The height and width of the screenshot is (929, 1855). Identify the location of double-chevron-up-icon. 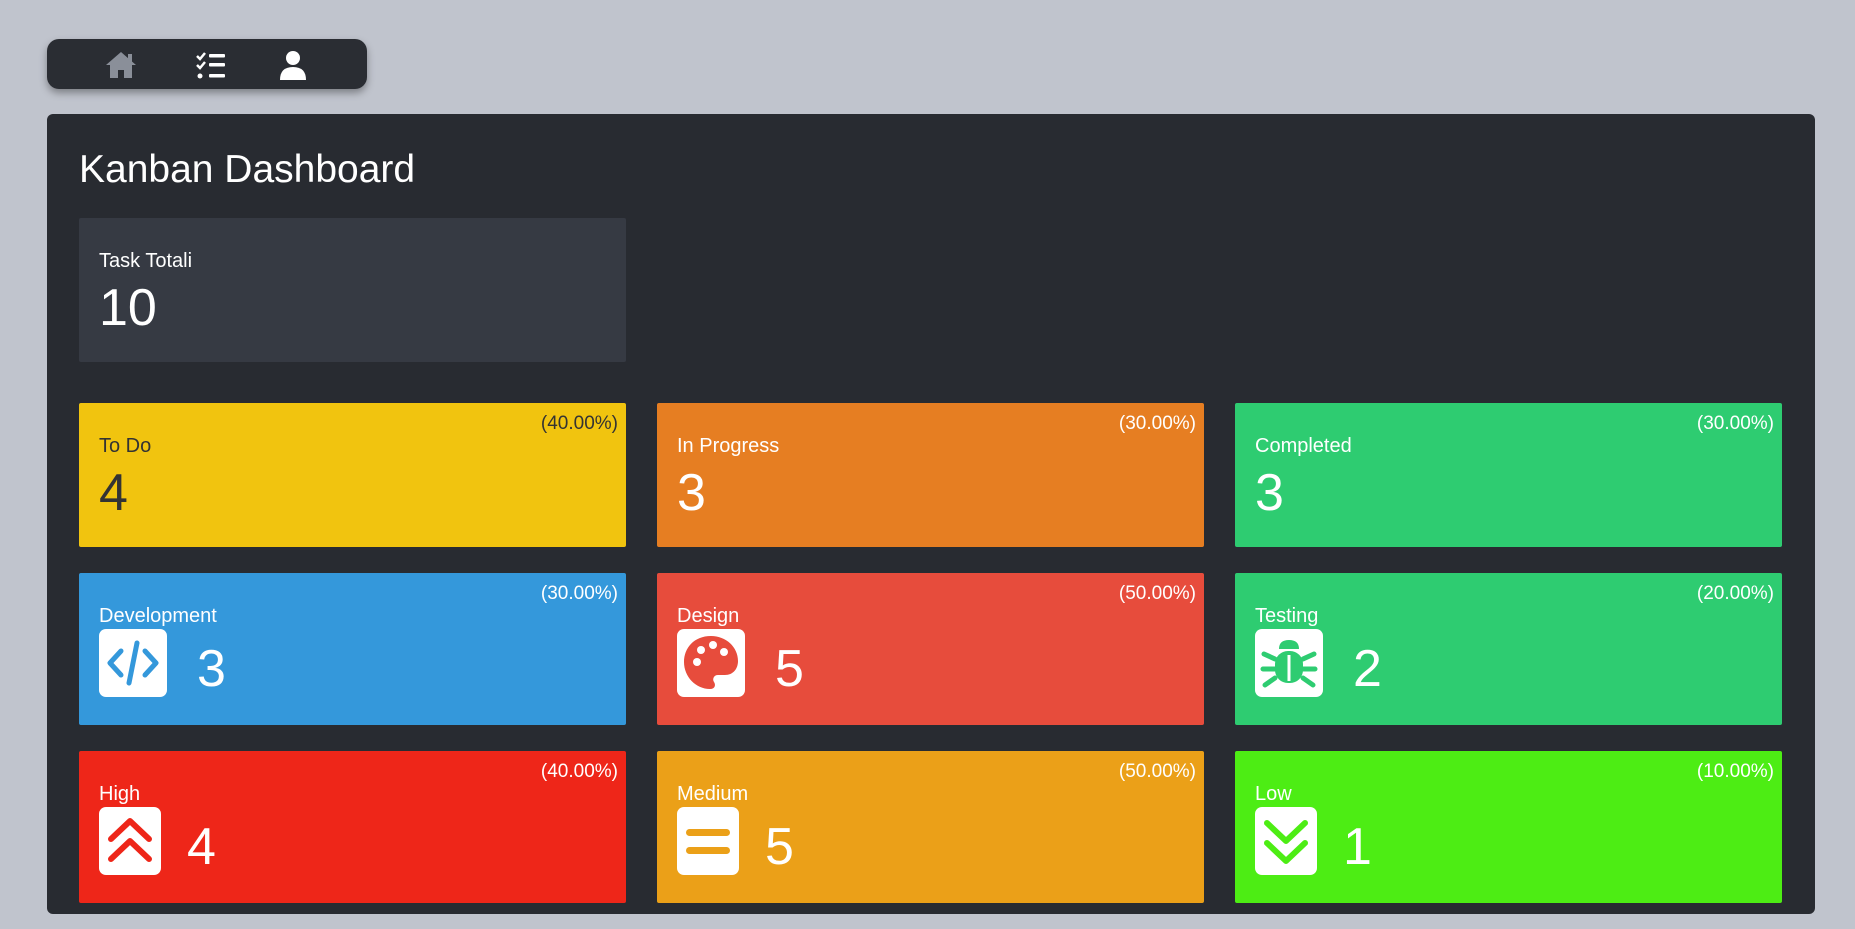
(130, 841).